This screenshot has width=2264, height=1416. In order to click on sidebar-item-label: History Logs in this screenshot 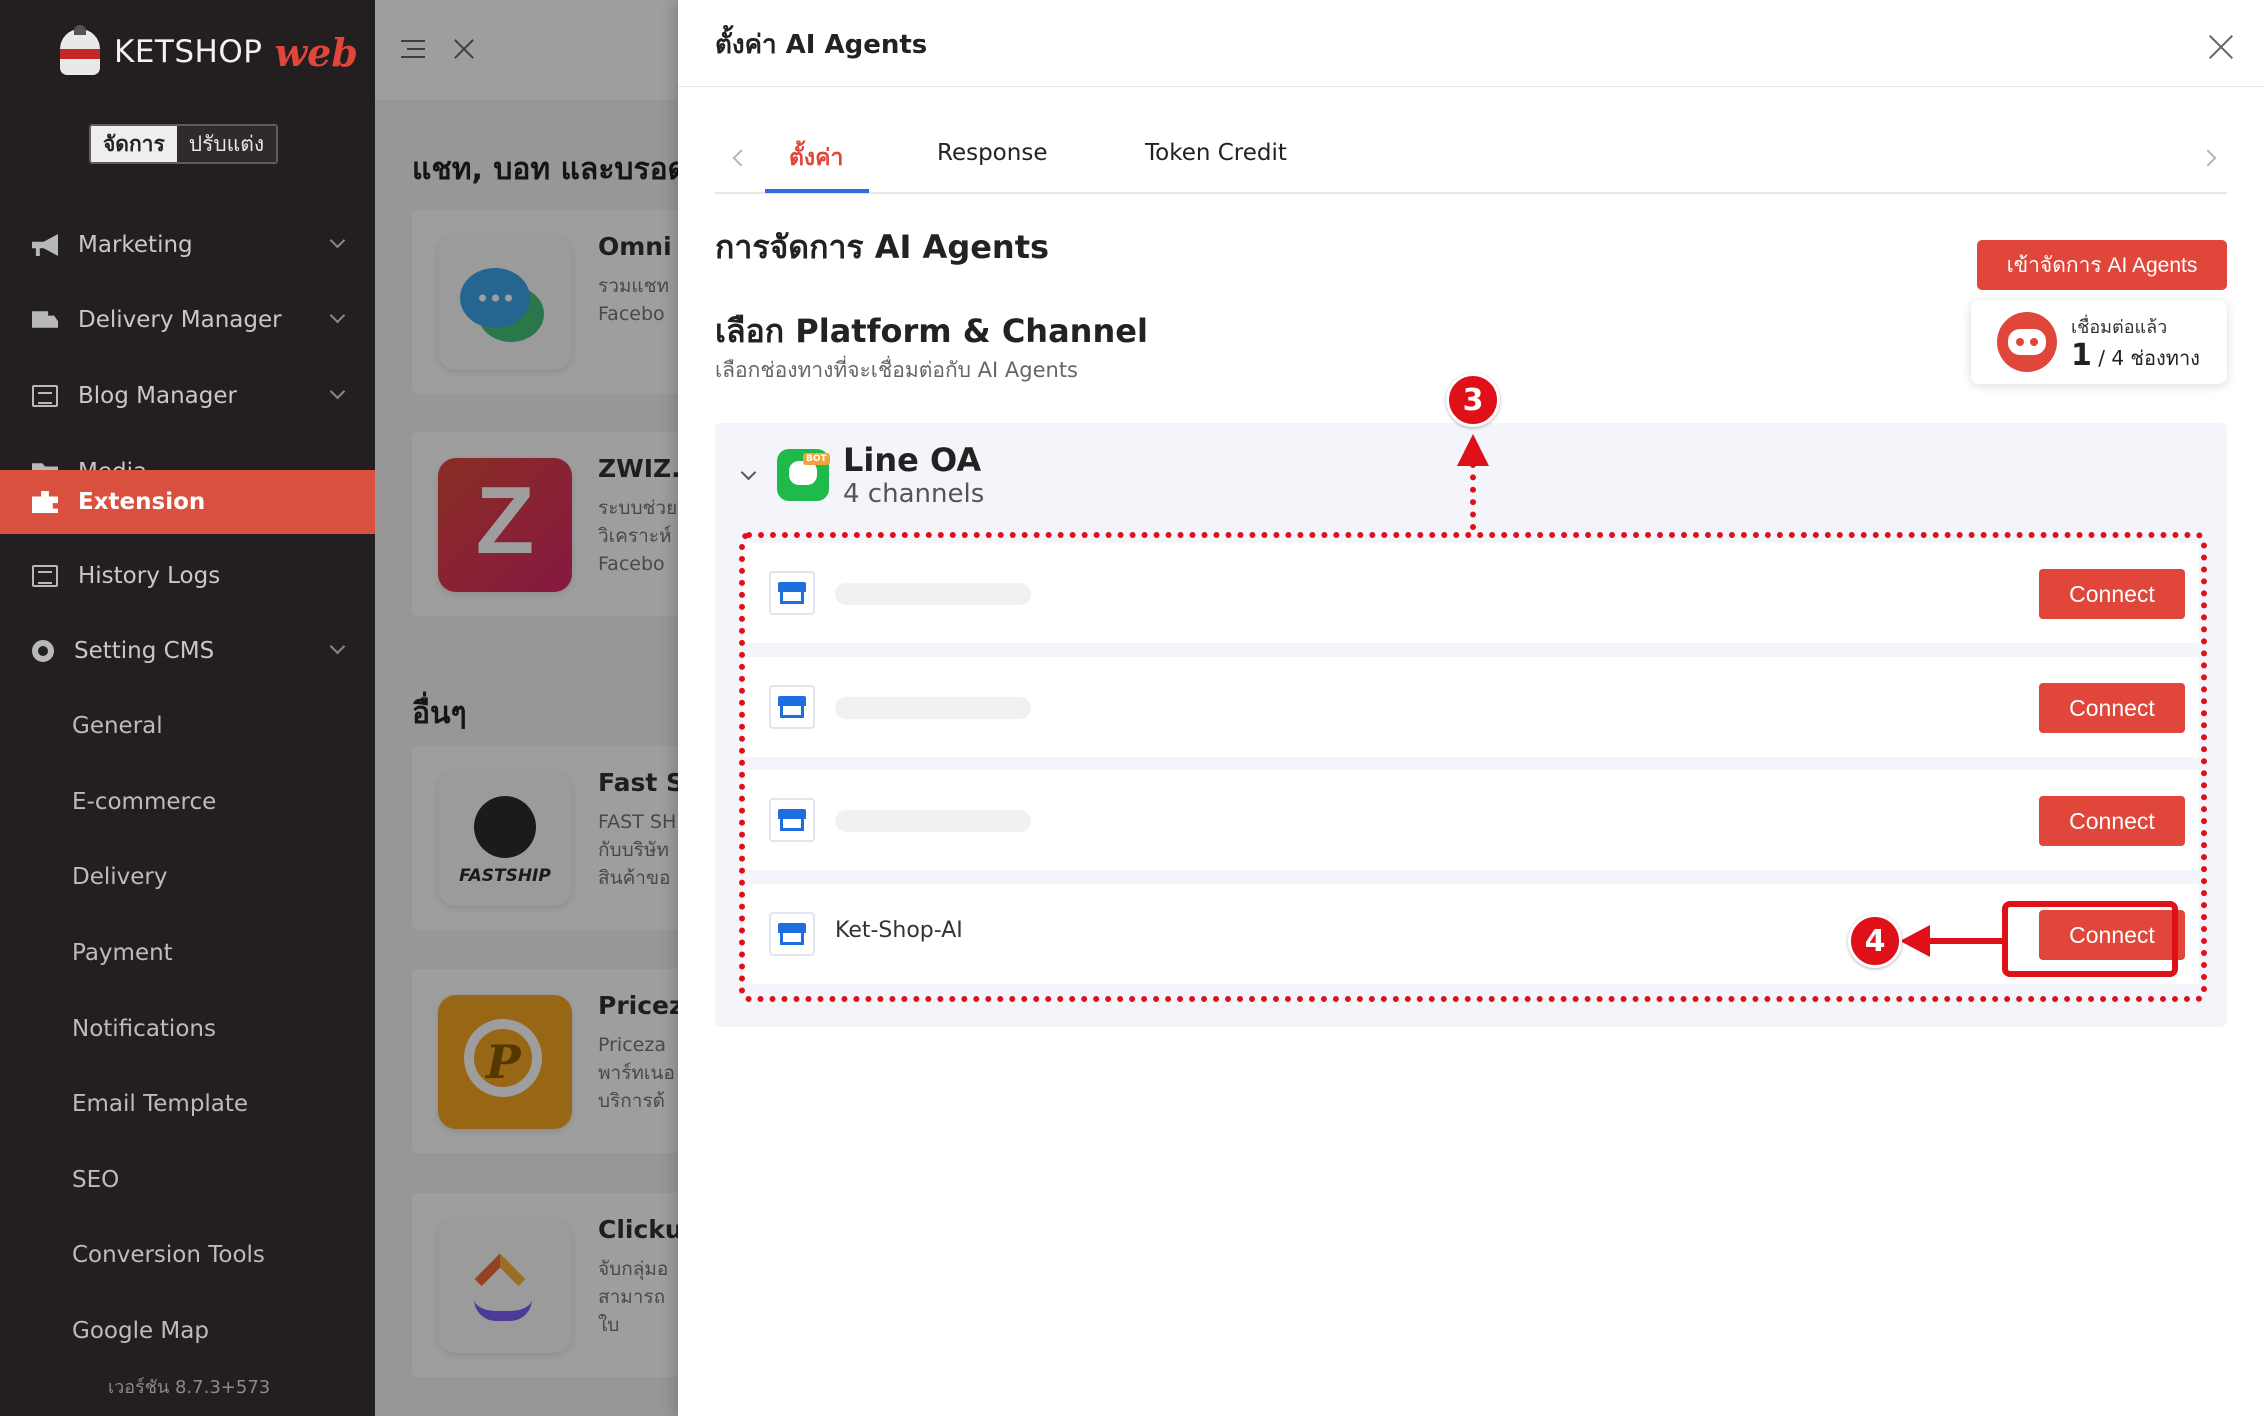, I will do `click(149, 576)`.